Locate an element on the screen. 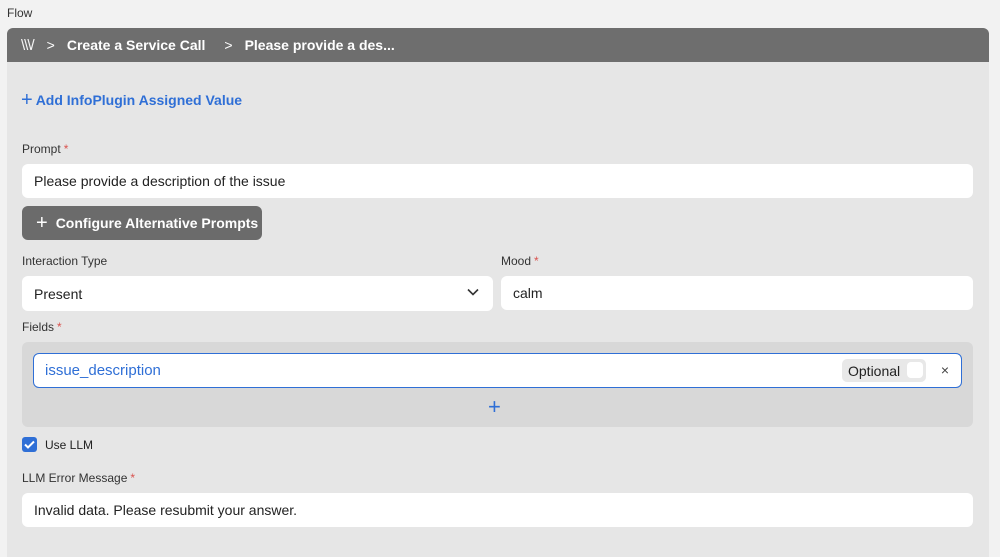 The height and width of the screenshot is (557, 1000). optional-toggle-switch is located at coordinates (915, 370).